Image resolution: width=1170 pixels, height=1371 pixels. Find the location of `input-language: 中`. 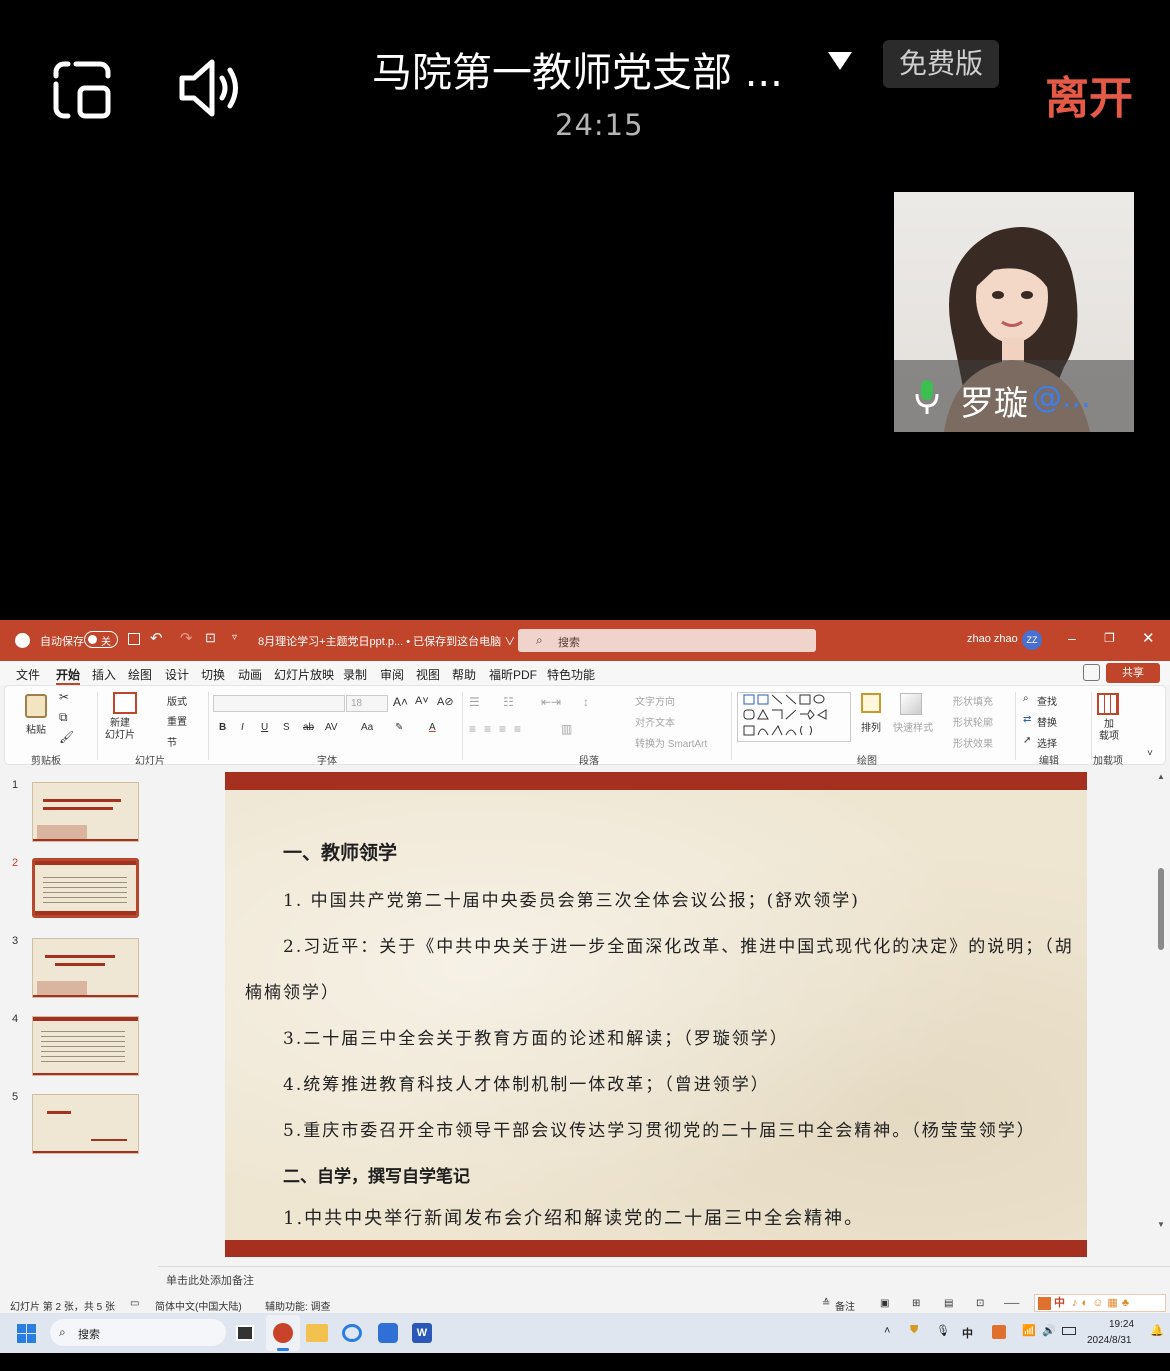

input-language: 中 is located at coordinates (967, 1333).